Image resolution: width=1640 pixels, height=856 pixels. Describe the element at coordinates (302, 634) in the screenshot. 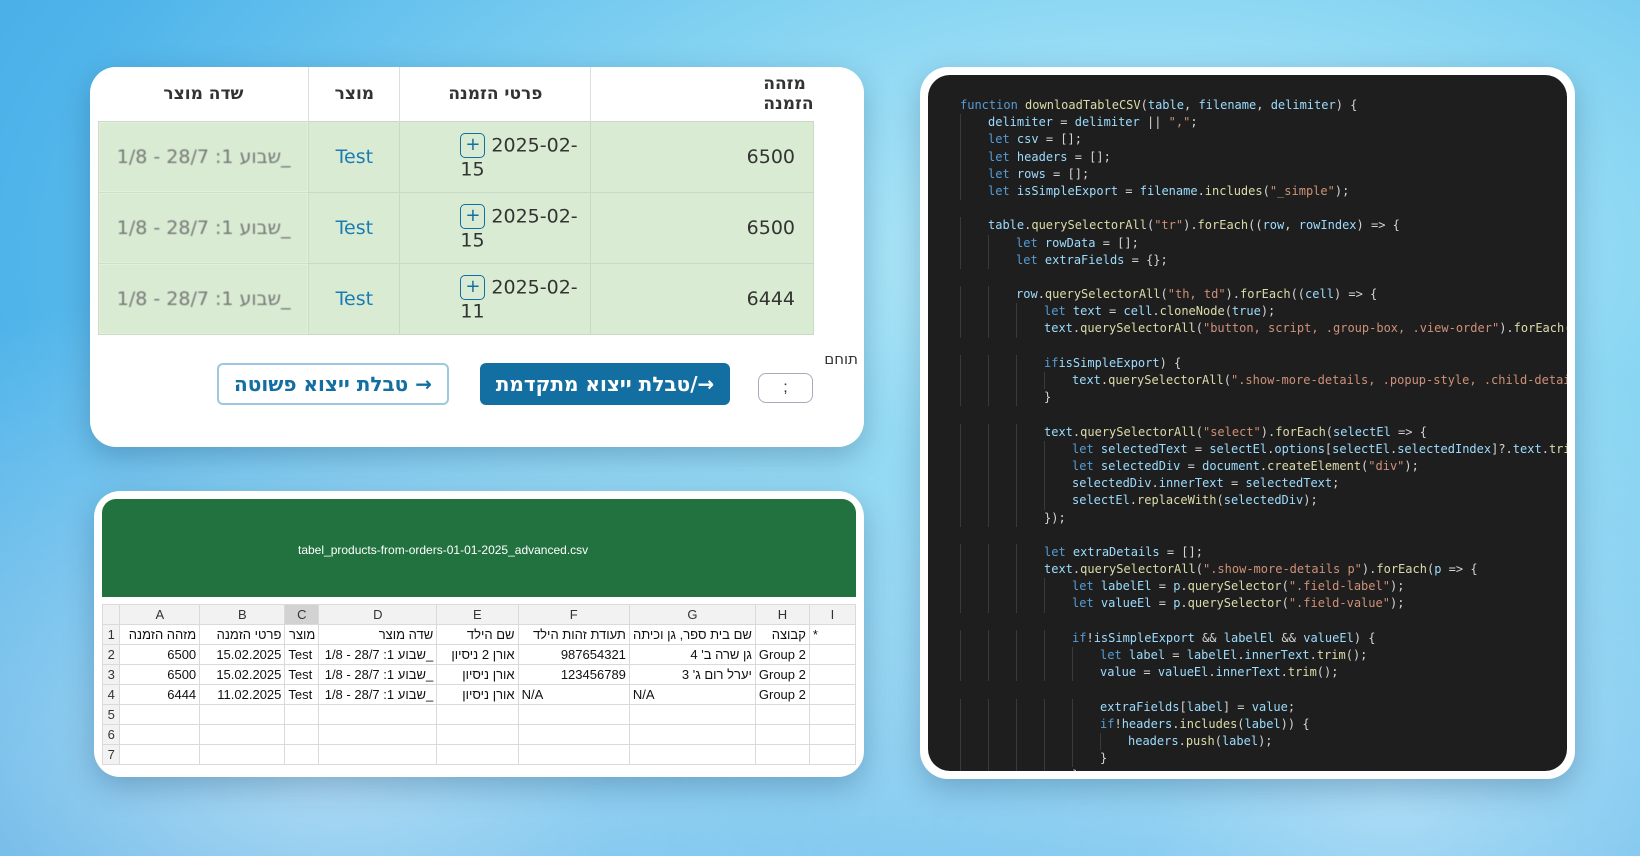

I see `sheet-cell: מוצר` at that location.